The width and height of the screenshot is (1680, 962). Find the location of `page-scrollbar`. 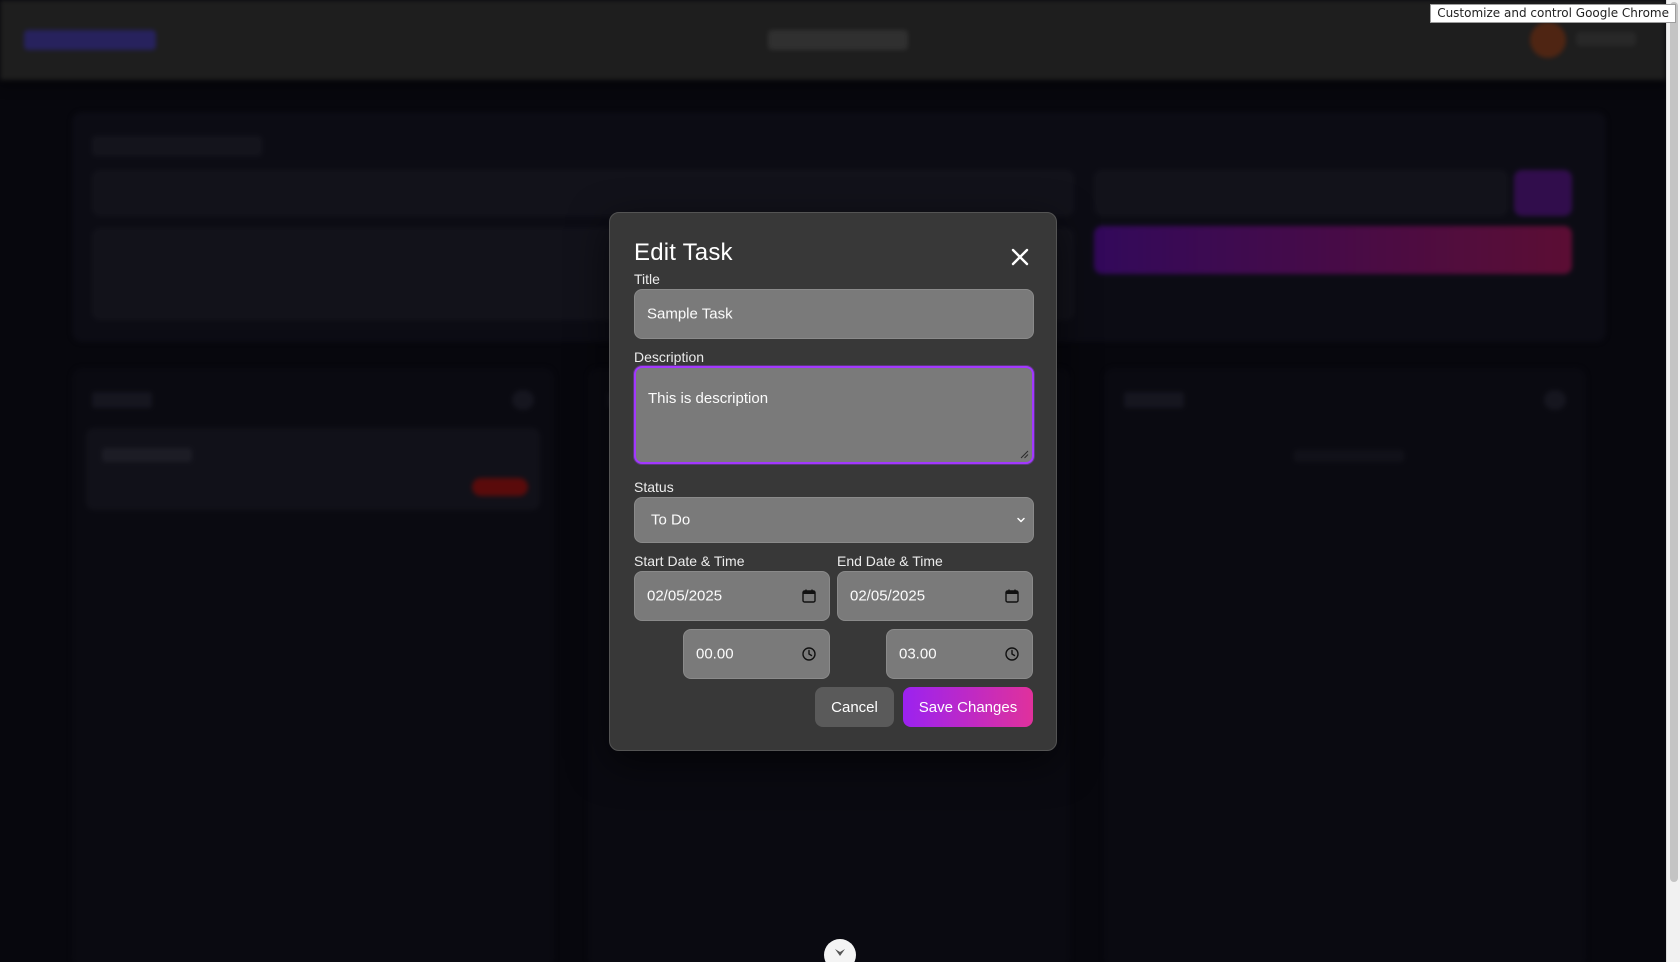

page-scrollbar is located at coordinates (1673, 481).